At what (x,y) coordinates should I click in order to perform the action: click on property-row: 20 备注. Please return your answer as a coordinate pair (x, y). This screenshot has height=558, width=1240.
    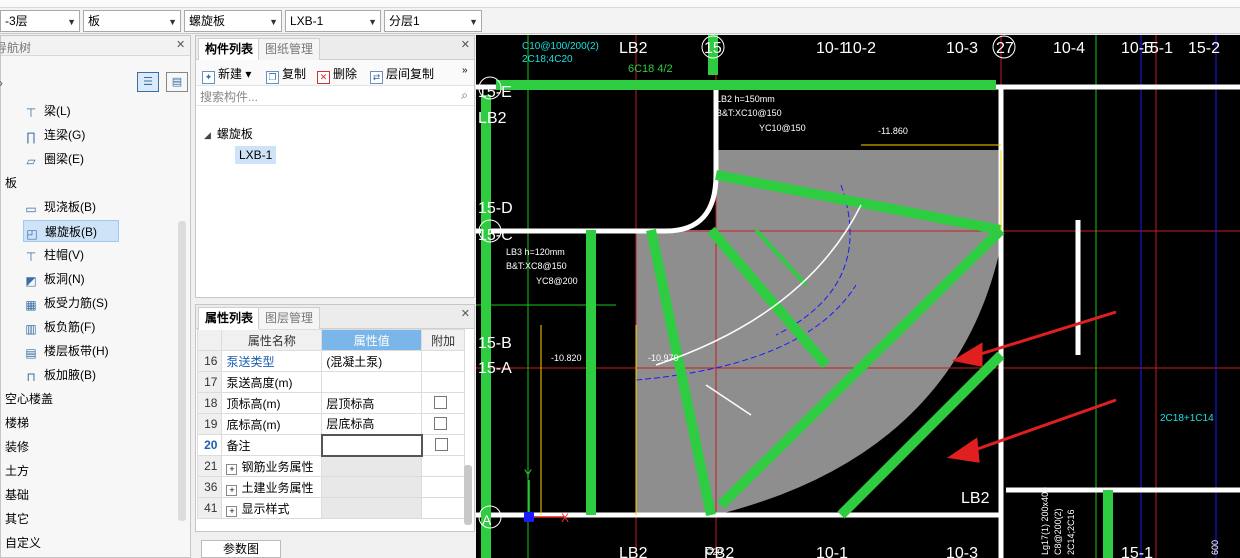
    Looking at the image, I should click on (330, 445).